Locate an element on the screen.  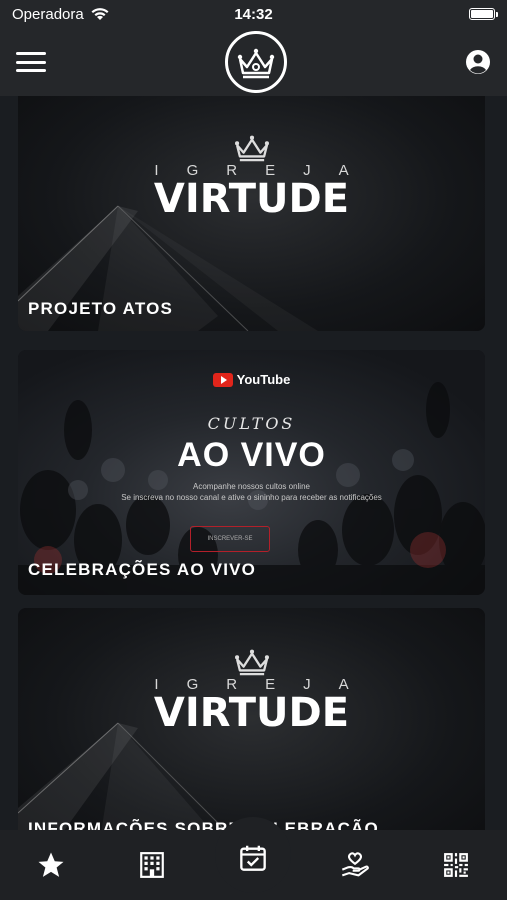
battery-group is located at coordinates (406, 14).